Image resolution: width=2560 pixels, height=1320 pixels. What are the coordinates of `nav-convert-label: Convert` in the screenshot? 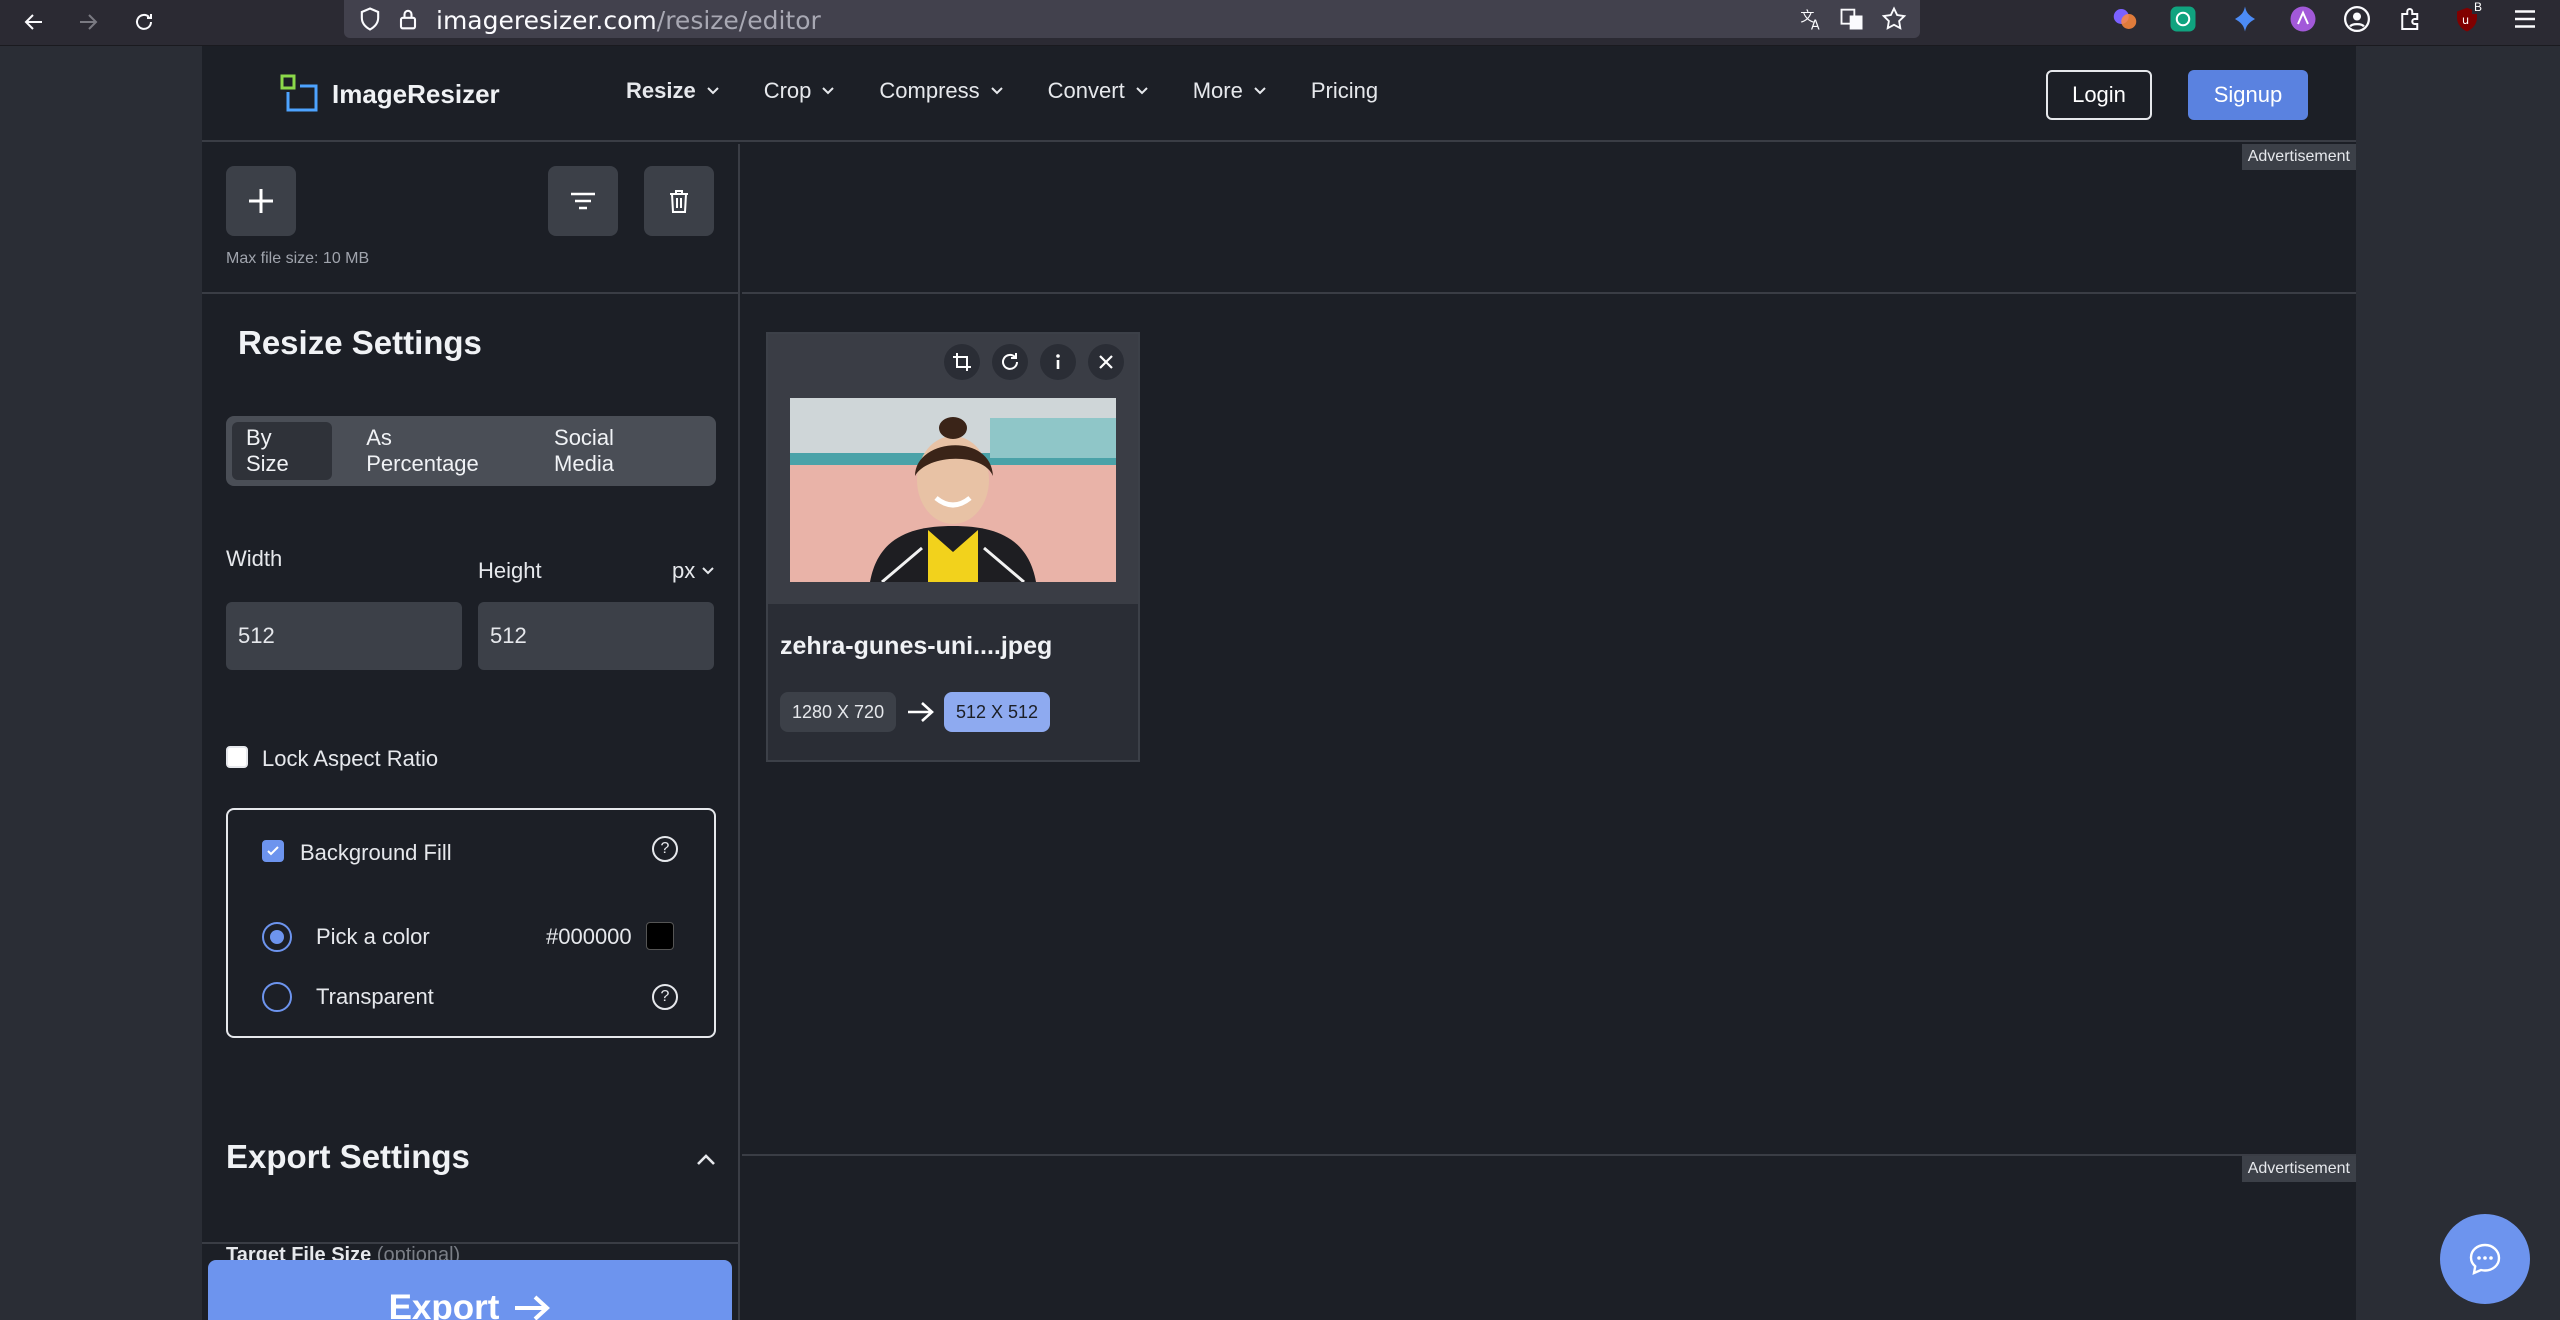 It's located at (1086, 90).